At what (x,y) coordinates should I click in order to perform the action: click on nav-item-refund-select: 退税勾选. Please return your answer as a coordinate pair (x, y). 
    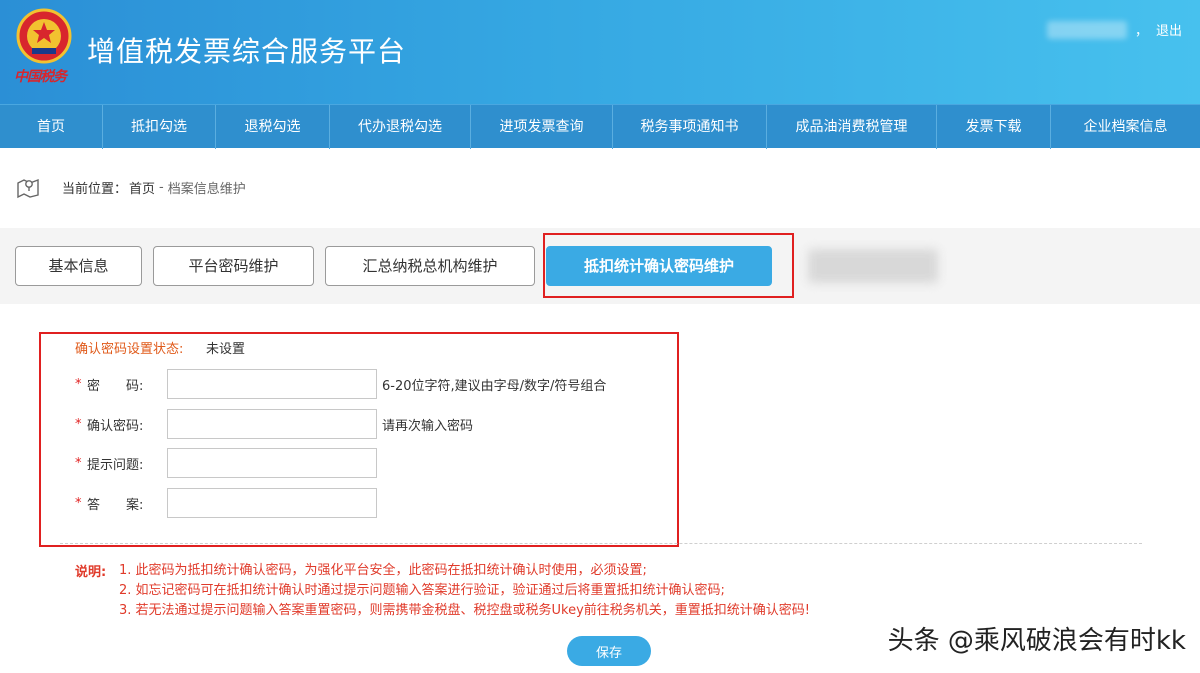
    Looking at the image, I should click on (273, 127).